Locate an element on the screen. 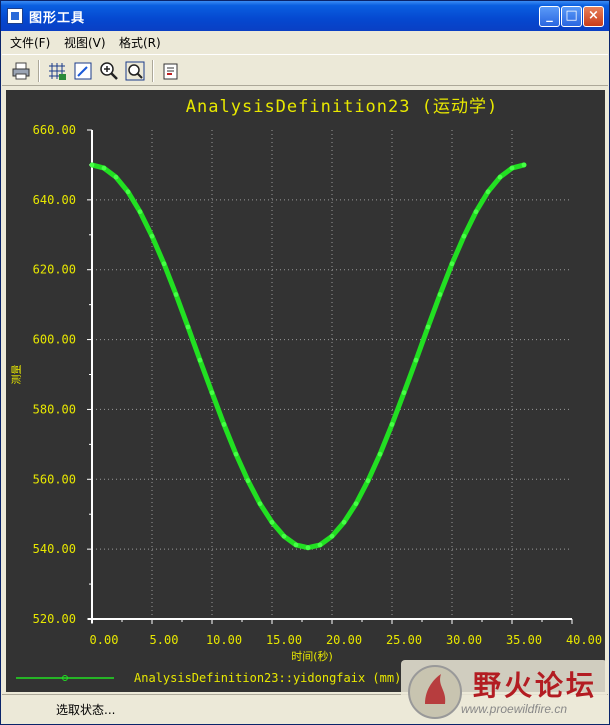  y-tick-label: 640.00 is located at coordinates (54, 200).